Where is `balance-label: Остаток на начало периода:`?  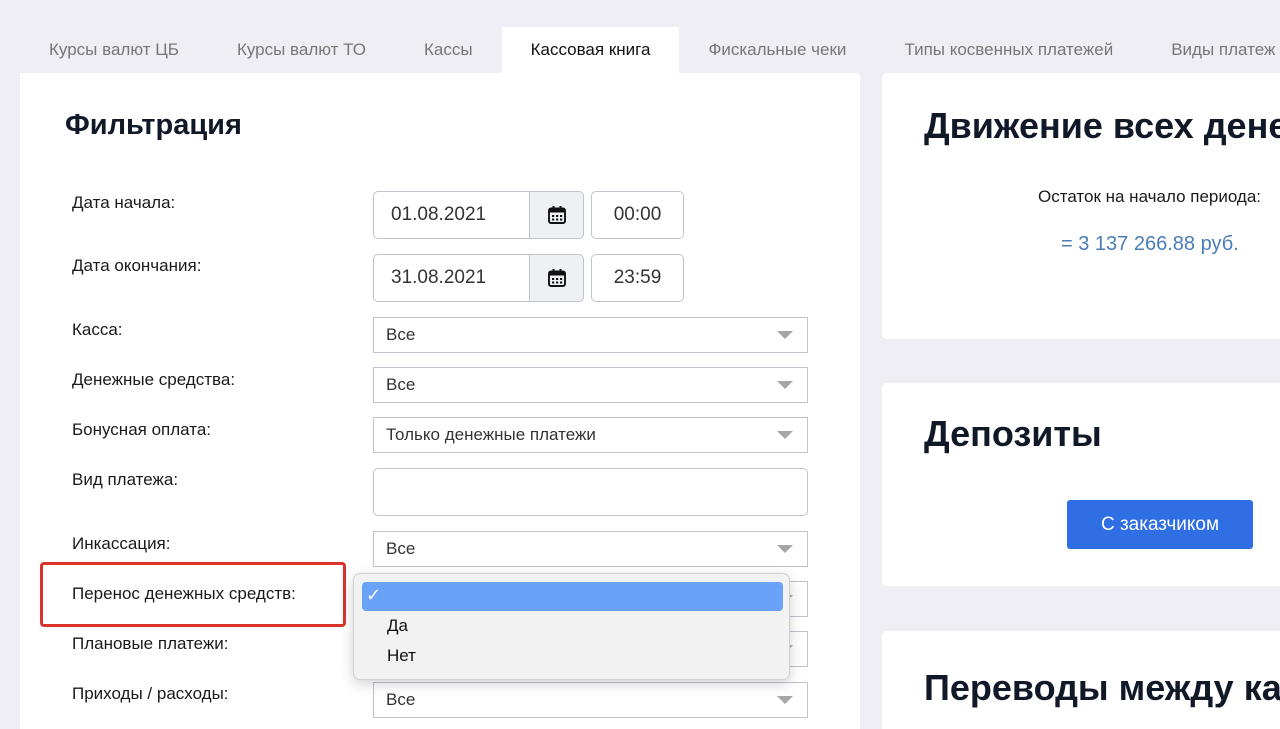
balance-label: Остаток на начало периода: is located at coordinates (1150, 196).